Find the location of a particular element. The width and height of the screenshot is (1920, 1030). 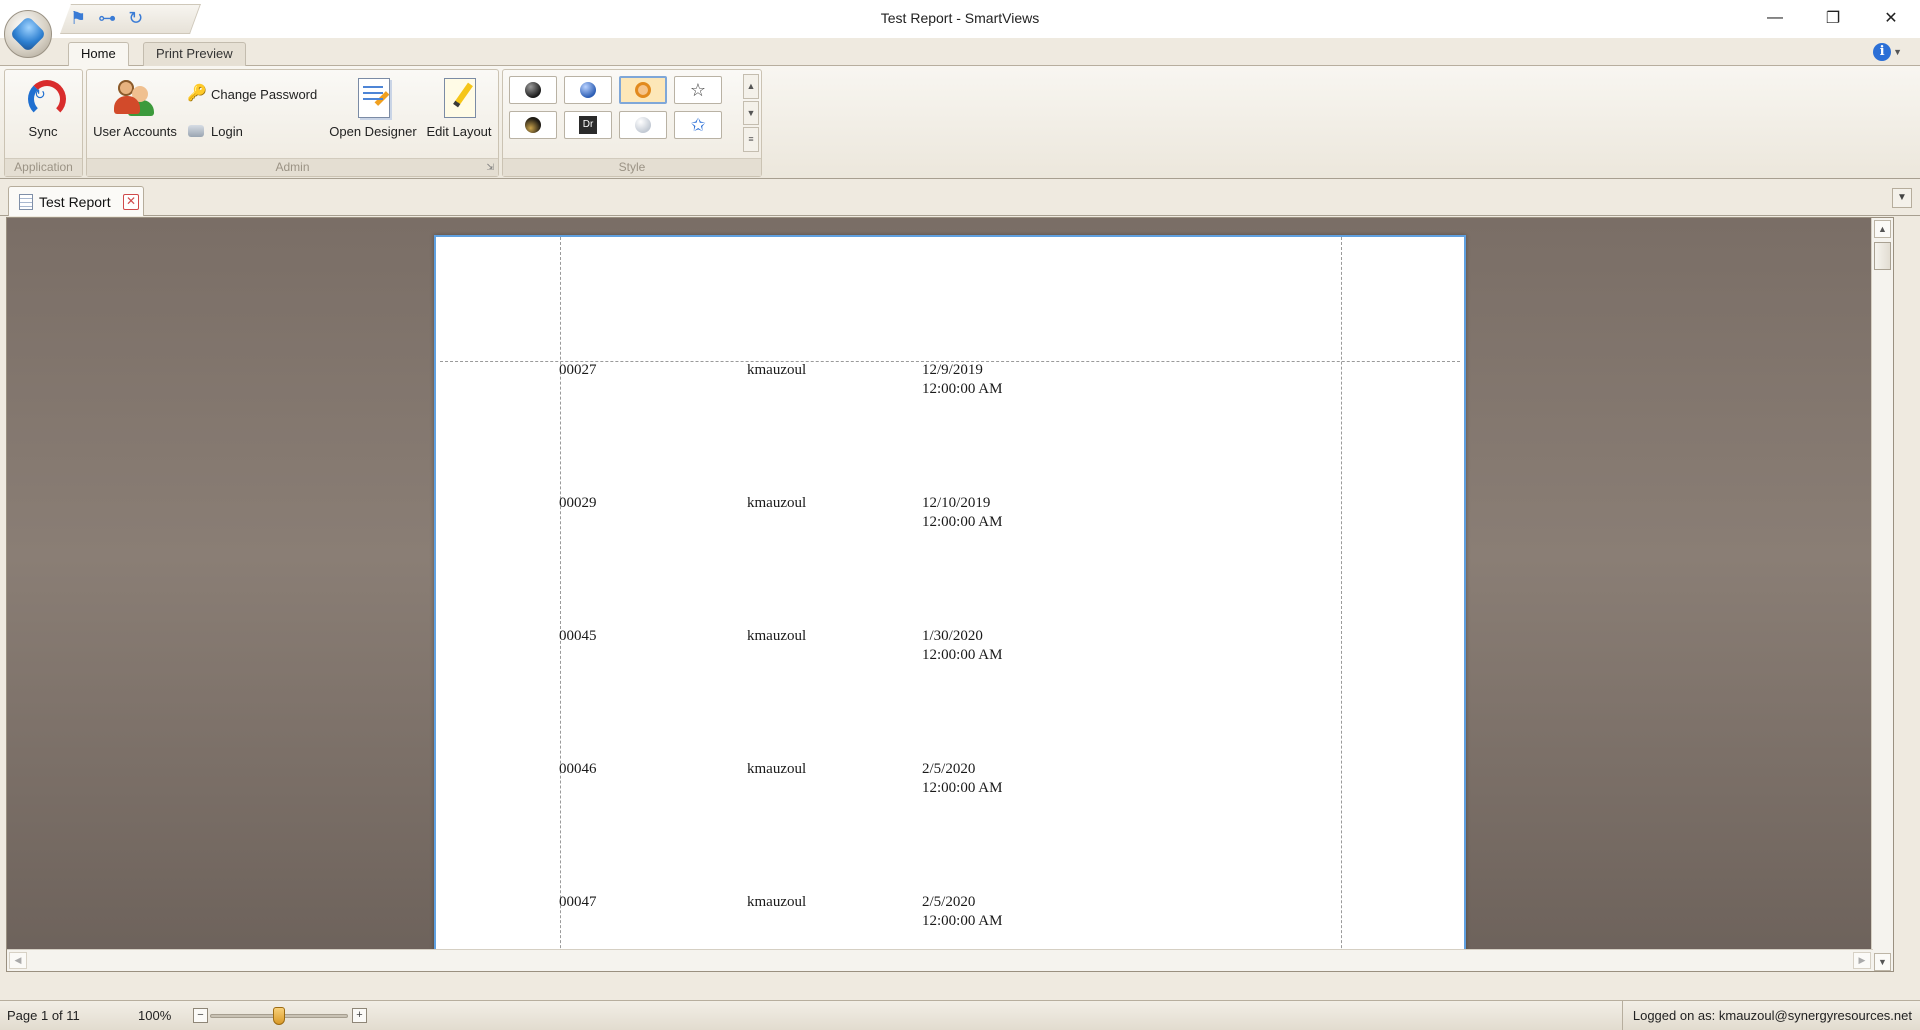

title-bar: ⚑ ⊶ ↻ Test Report - SmartViews — ❐ ✕ is located at coordinates (960, 19).